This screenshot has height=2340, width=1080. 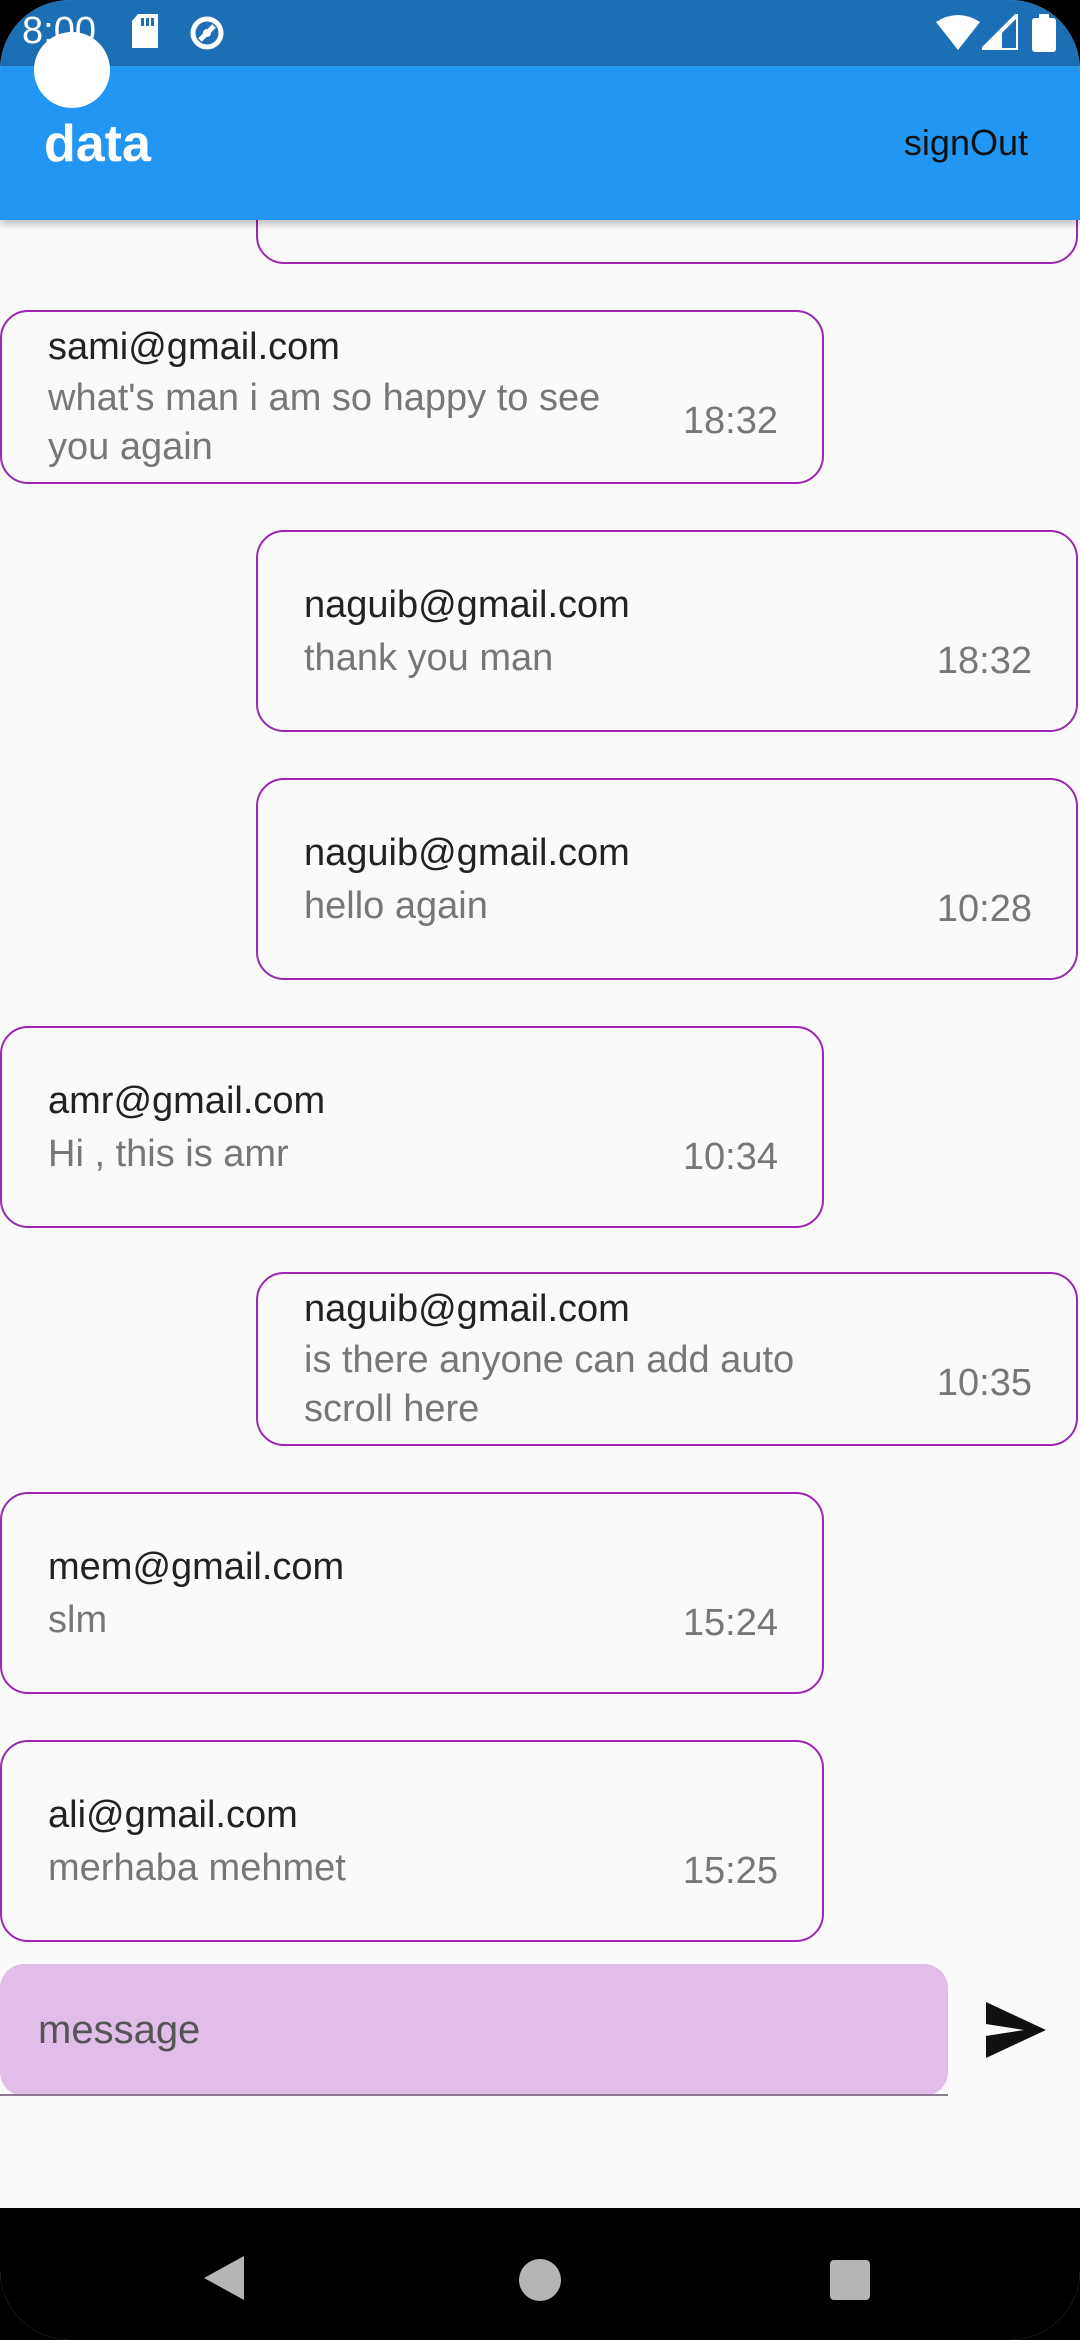 What do you see at coordinates (412, 1593) in the screenshot?
I see `message-bubble: mem@gmail.com slm 15:24` at bounding box center [412, 1593].